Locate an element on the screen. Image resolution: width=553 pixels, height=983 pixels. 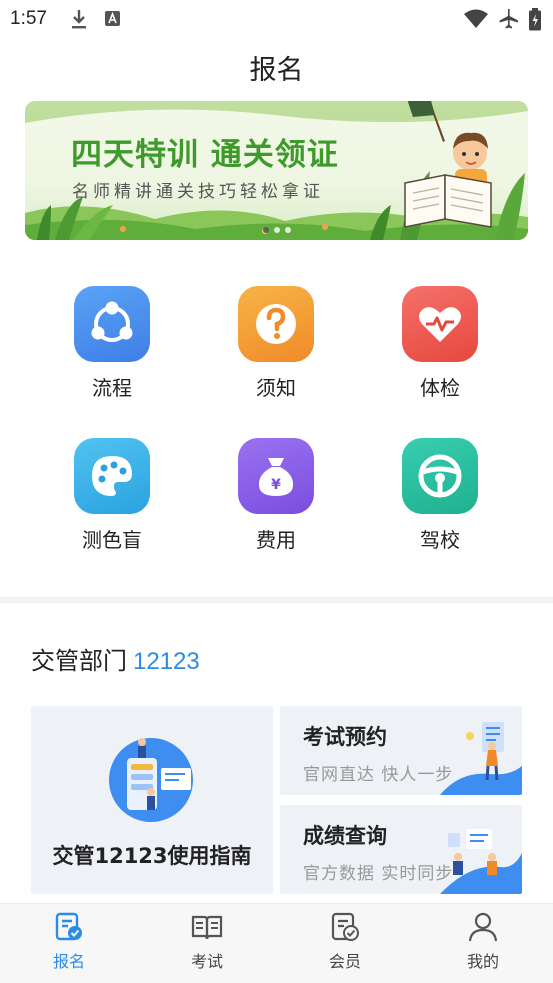
grid-item-checkup: 体检 is located at coordinates (440, 346).